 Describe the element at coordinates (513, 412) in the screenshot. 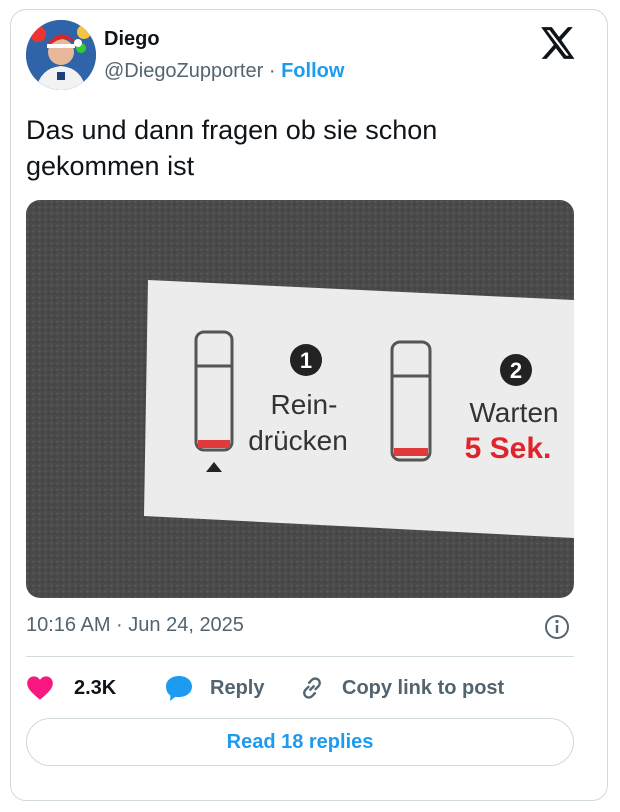

I see `photo-step2-line1: Warten` at that location.